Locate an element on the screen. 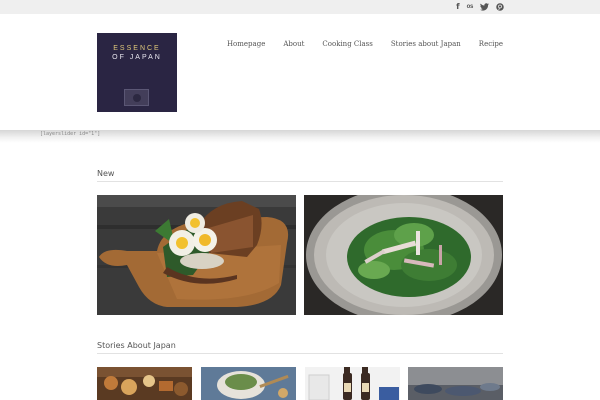 The height and width of the screenshot is (400, 600). section-title-new: New is located at coordinates (300, 175).